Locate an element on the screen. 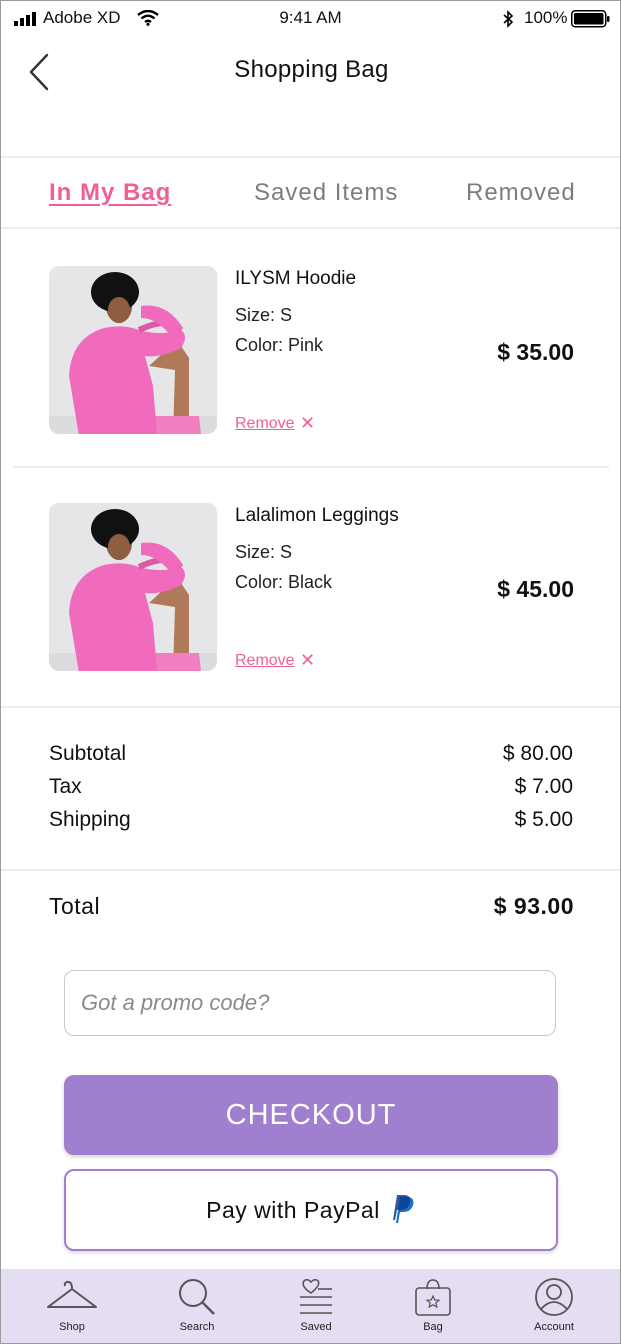 The image size is (621, 1344). subtotal-label: Subtotal is located at coordinates (88, 753).